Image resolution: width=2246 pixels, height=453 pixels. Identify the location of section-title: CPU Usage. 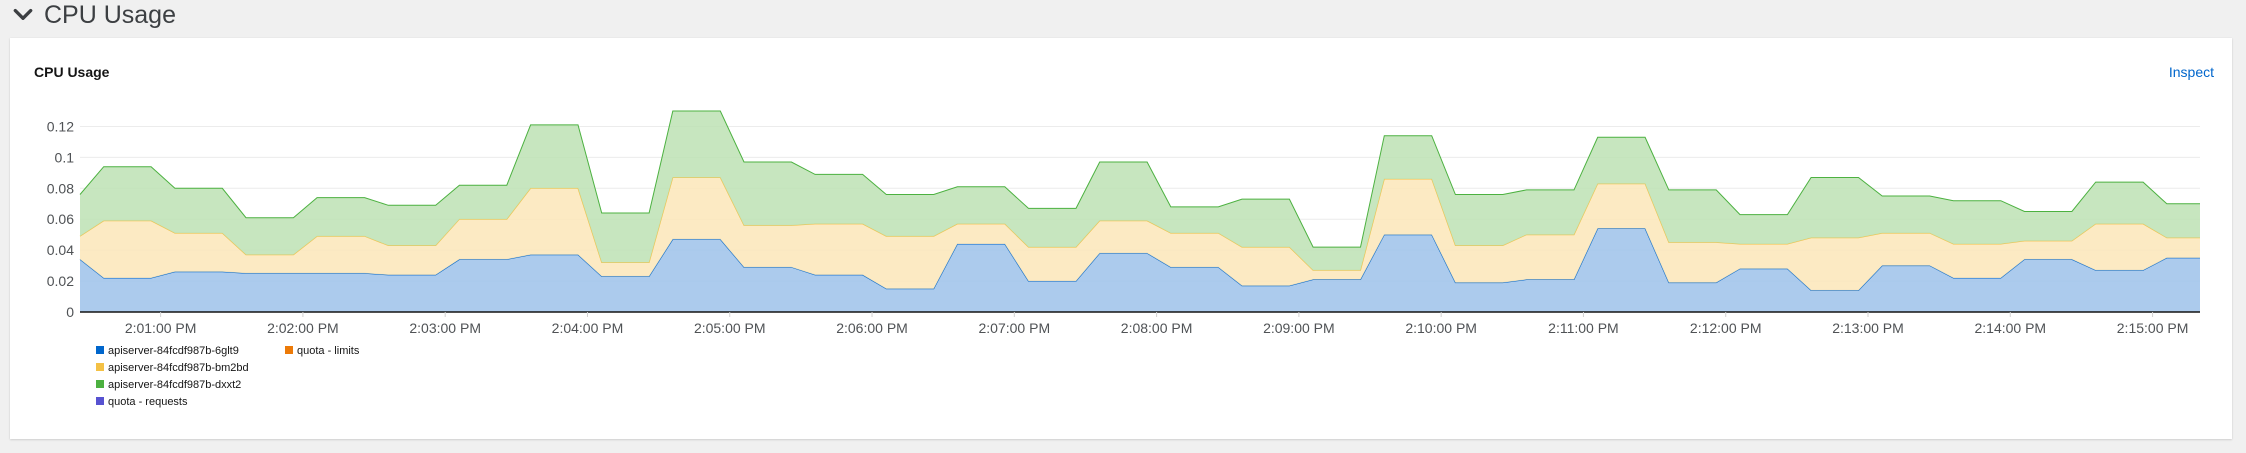
(110, 14).